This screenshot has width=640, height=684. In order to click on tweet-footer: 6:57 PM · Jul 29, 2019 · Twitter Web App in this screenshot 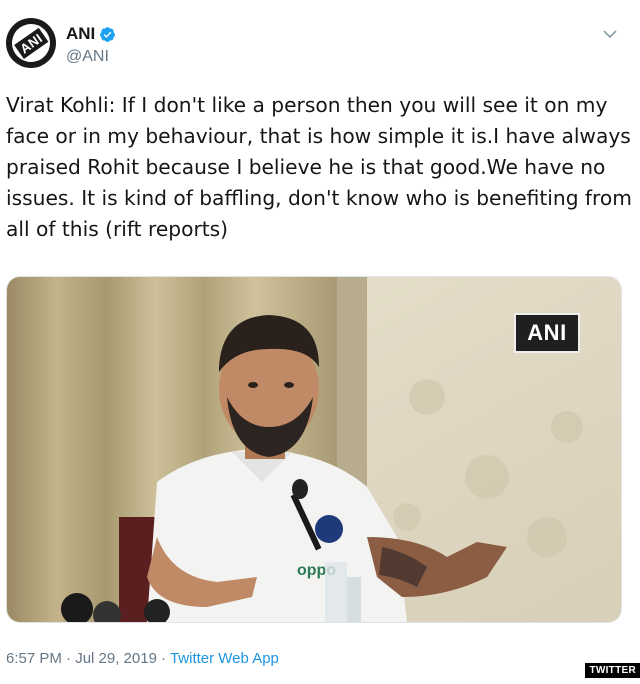, I will do `click(142, 658)`.